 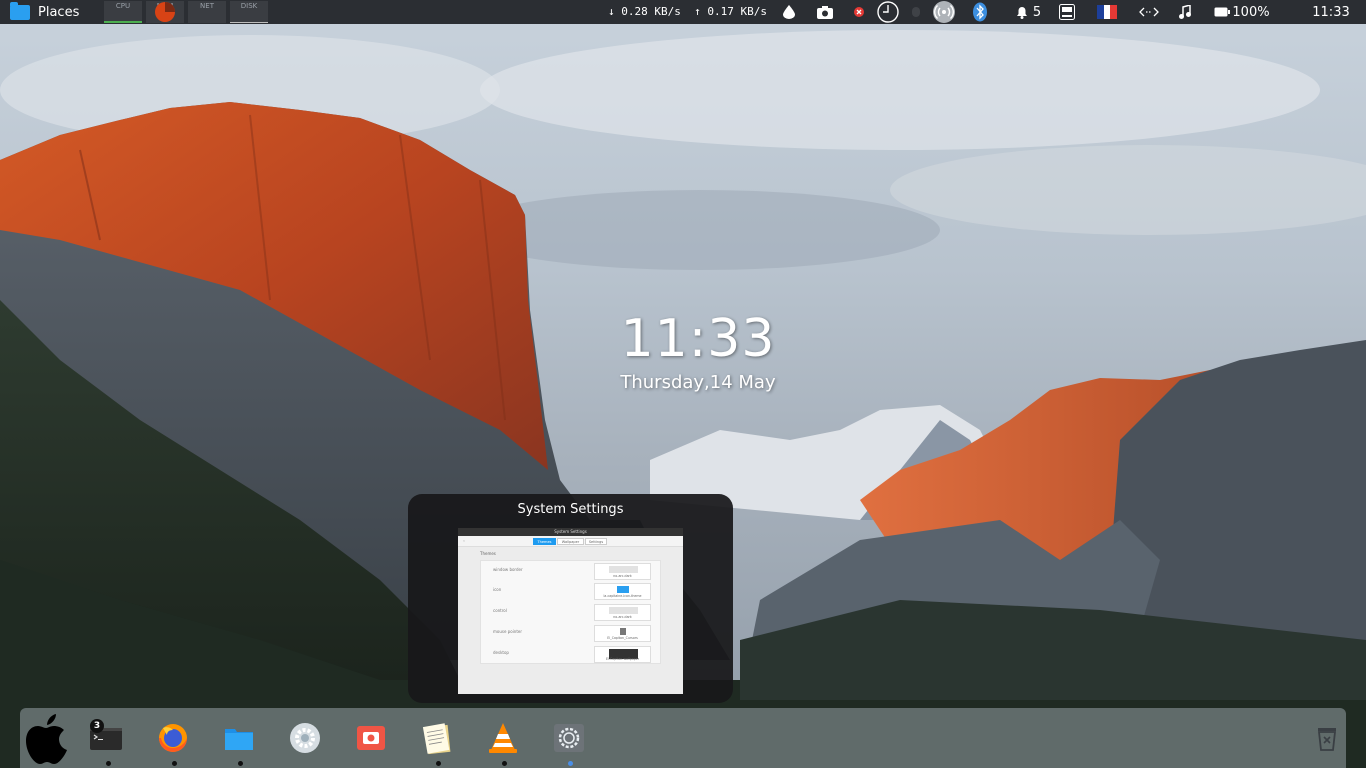 What do you see at coordinates (570, 763) in the screenshot?
I see `active-indicator` at bounding box center [570, 763].